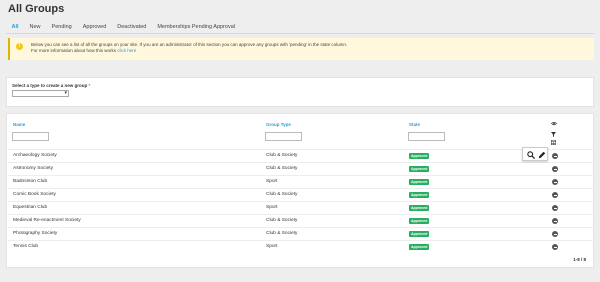 The width and height of the screenshot is (600, 282). Describe the element at coordinates (301, 246) in the screenshot. I see `table-row: Tennis Club Sport Approved` at that location.